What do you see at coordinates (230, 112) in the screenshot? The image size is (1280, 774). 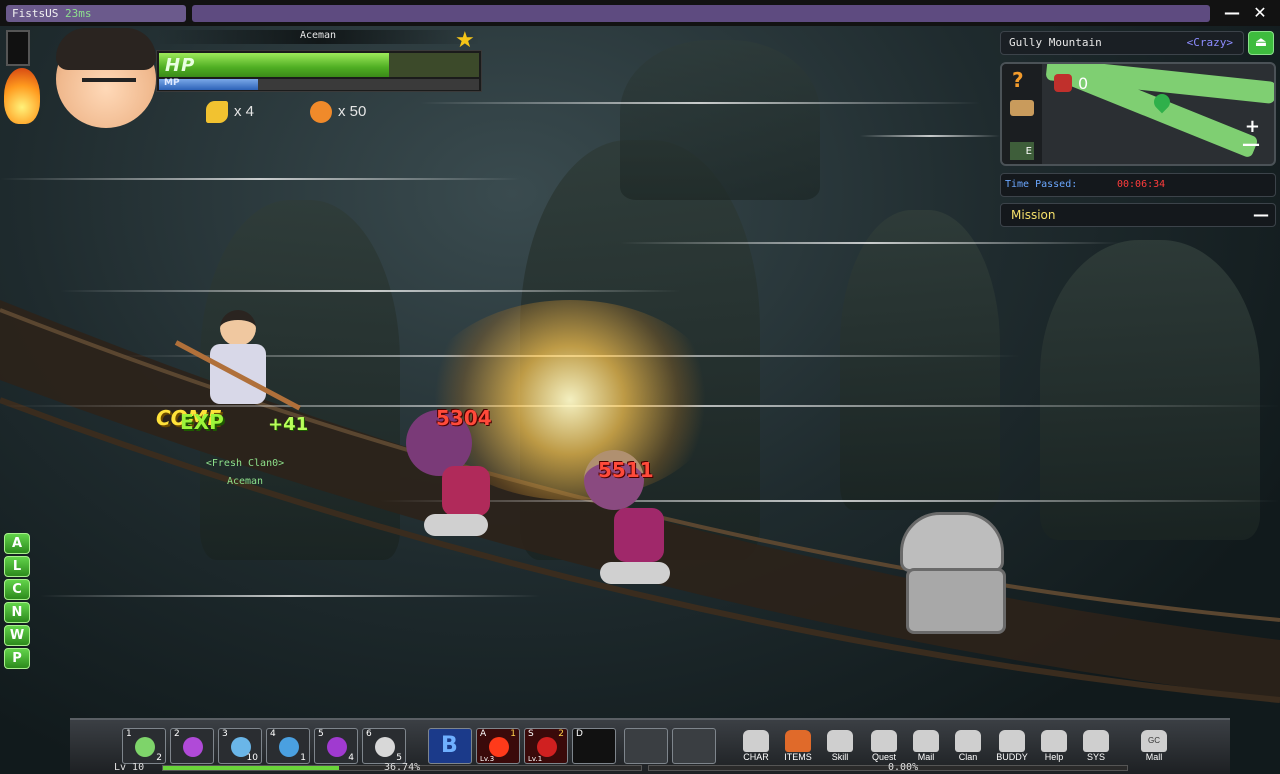 I see `resource-a: x 4` at bounding box center [230, 112].